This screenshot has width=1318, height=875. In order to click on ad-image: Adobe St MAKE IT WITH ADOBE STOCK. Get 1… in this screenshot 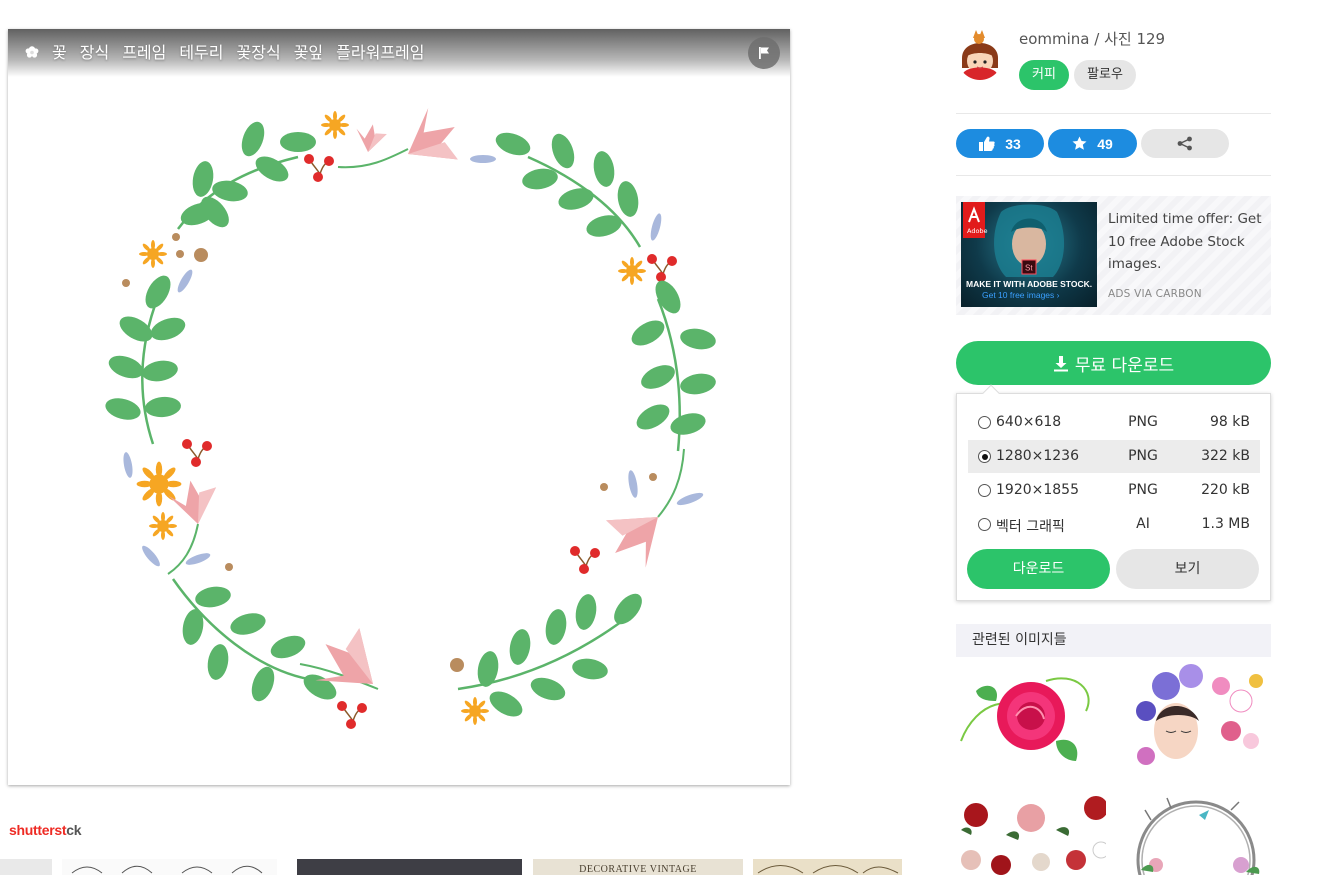, I will do `click(1029, 254)`.